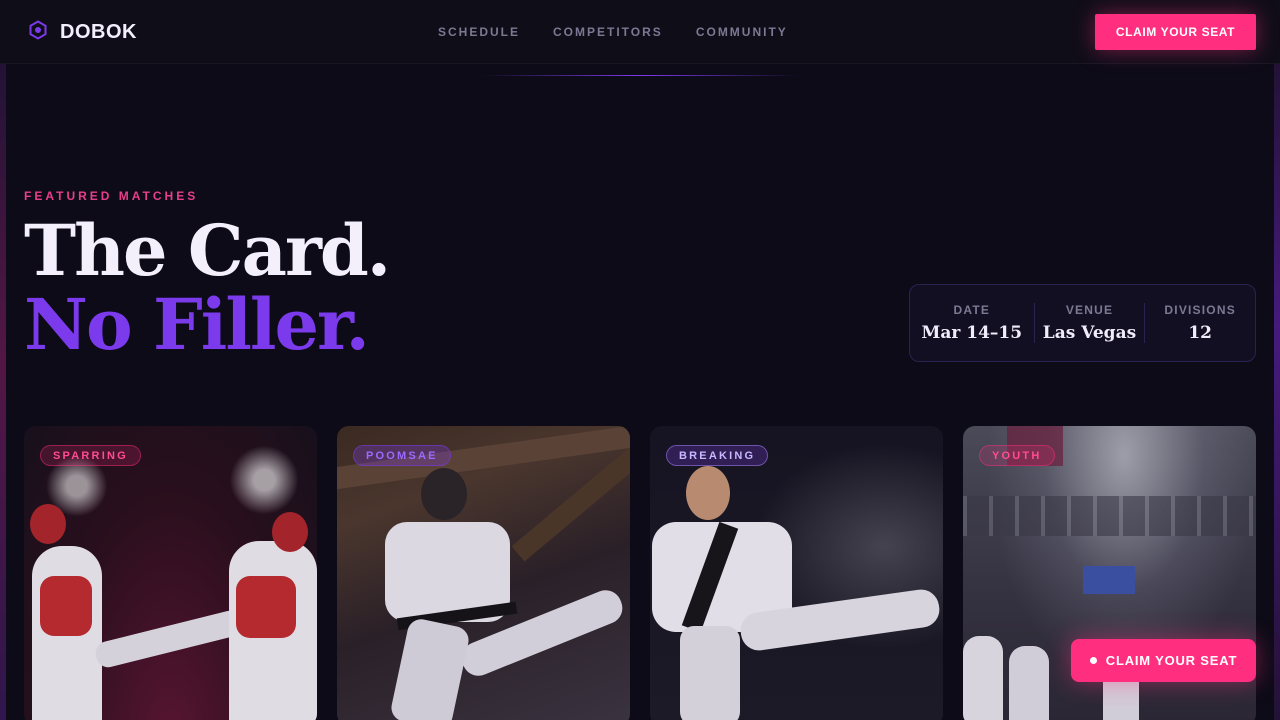 The image size is (1280, 720). Describe the element at coordinates (479, 32) in the screenshot. I see `nav-link-schedule: SCHEDULE` at that location.